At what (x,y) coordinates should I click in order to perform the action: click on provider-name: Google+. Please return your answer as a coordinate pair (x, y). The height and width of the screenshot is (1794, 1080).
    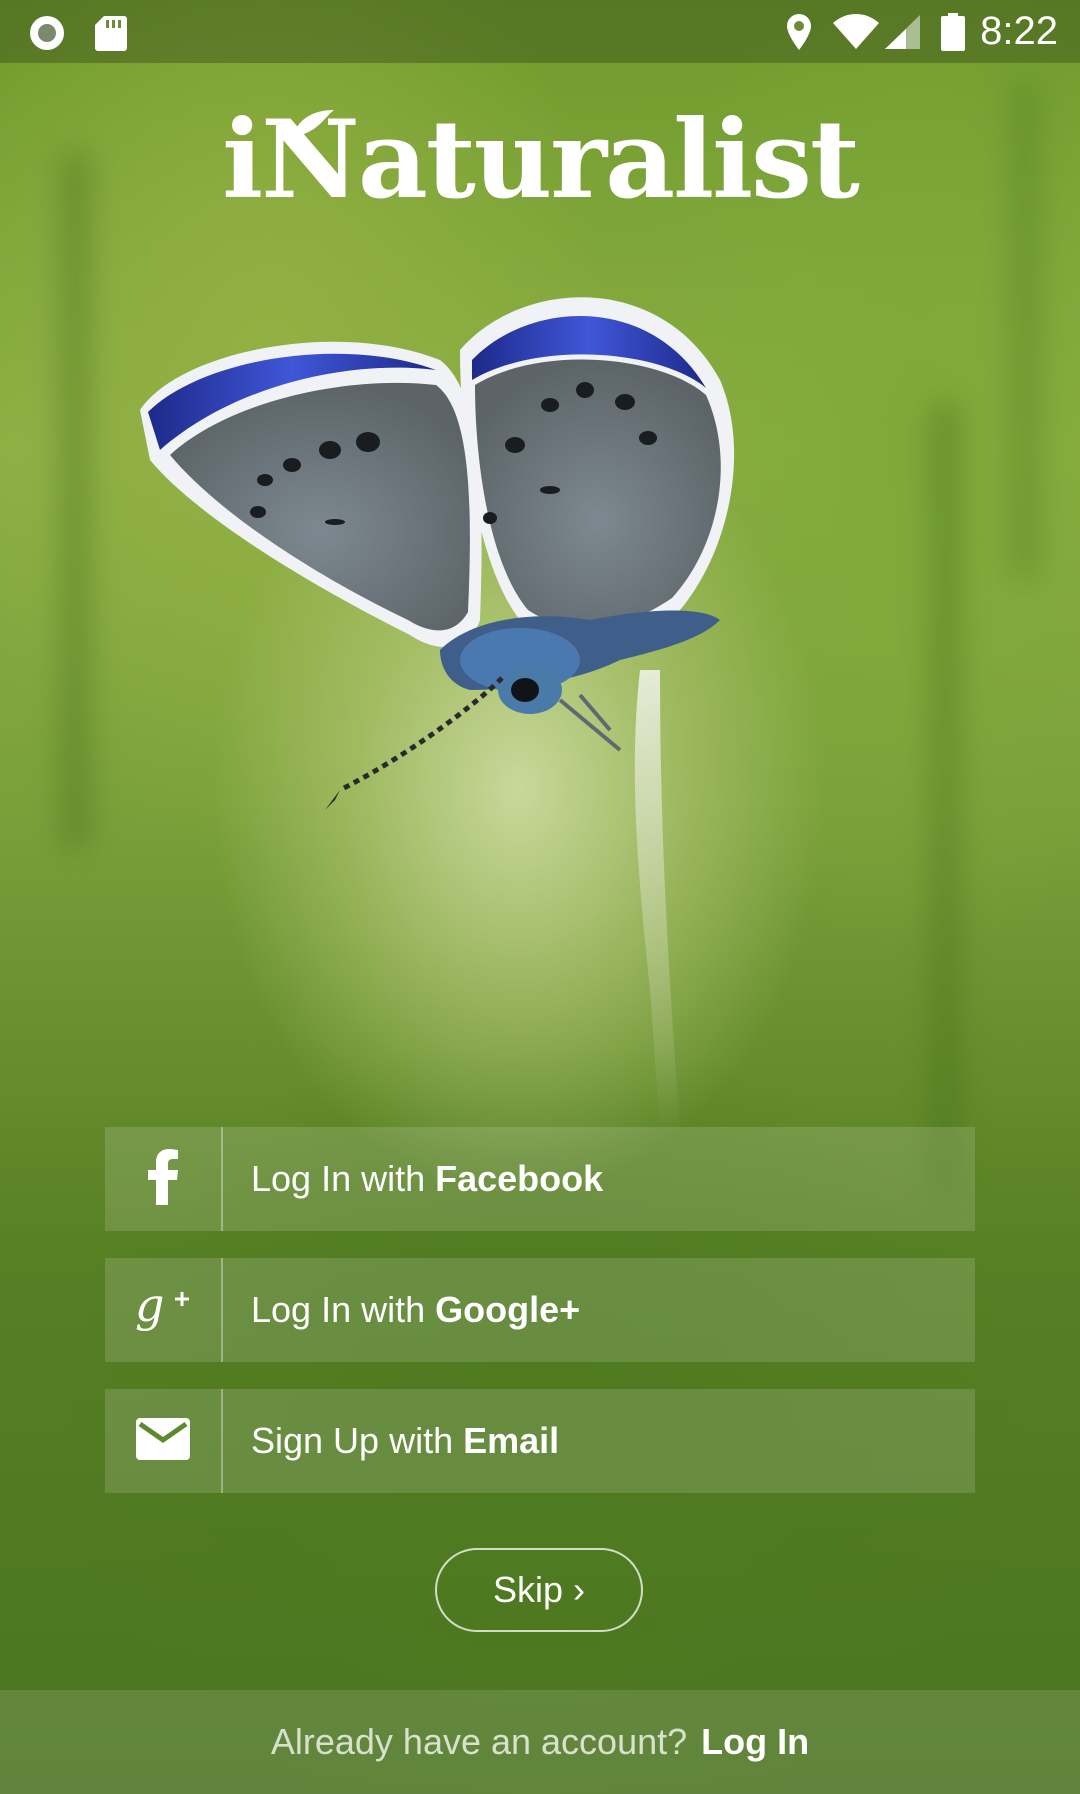
    Looking at the image, I should click on (508, 1309).